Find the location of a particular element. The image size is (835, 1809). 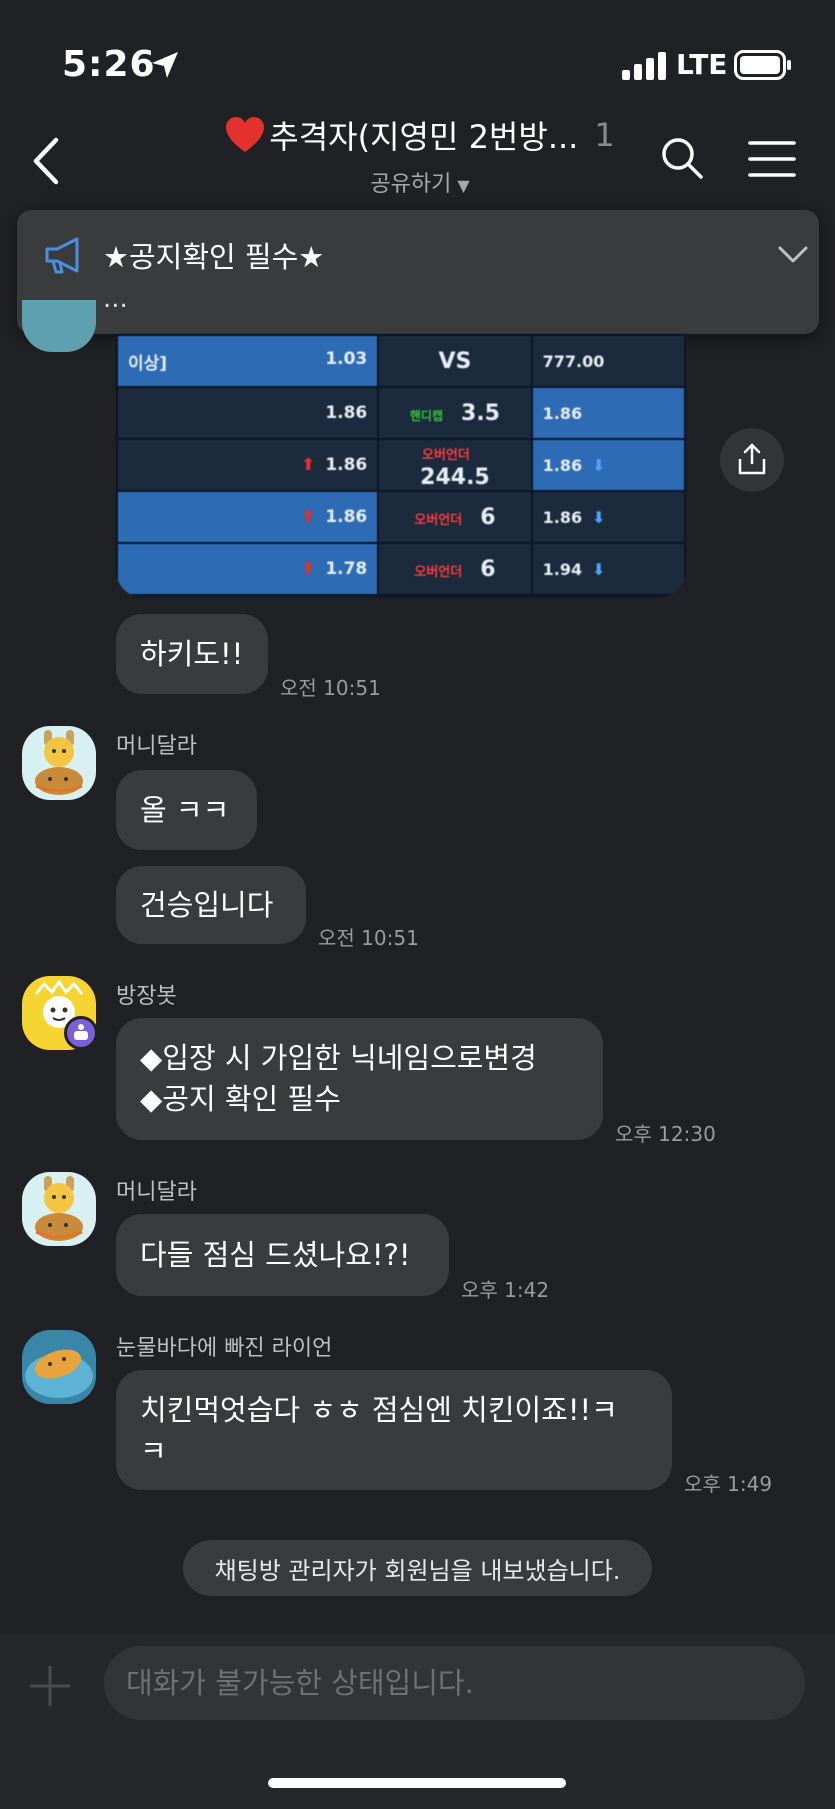

chevron-down-icon is located at coordinates (793, 255).